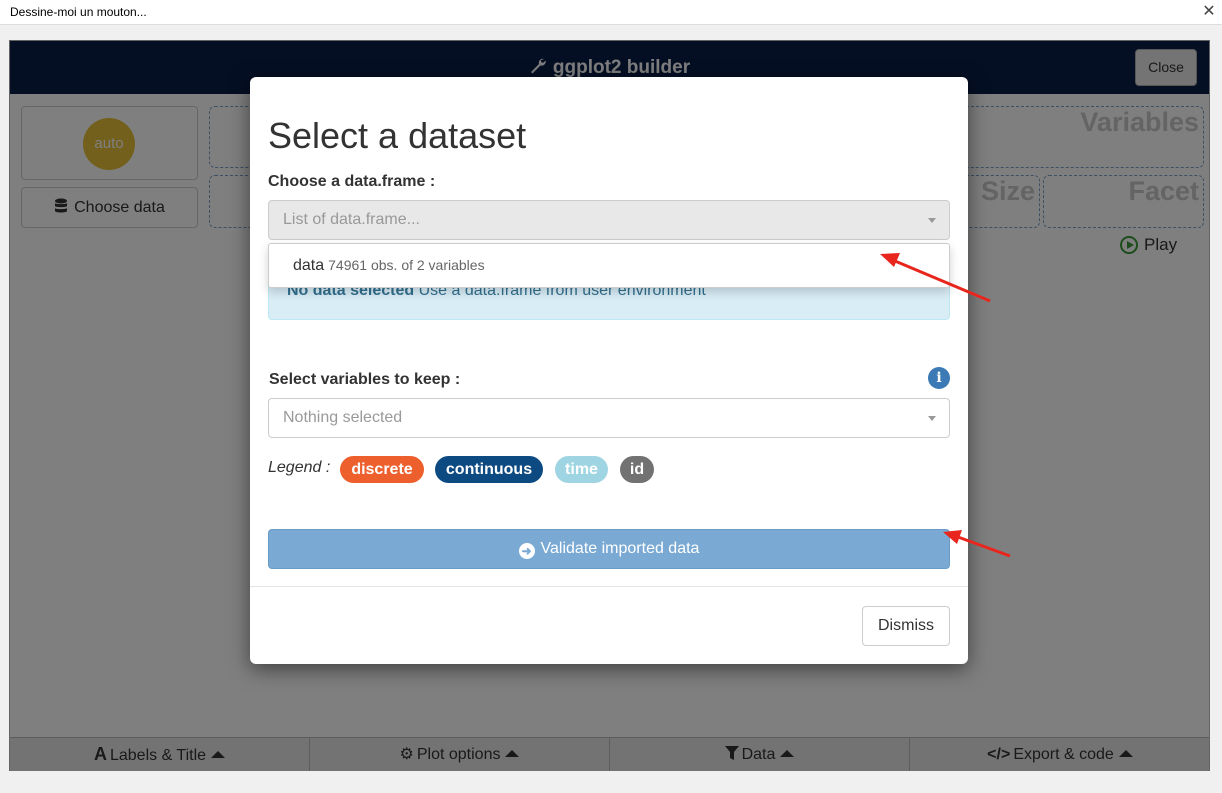 This screenshot has height=793, width=1222. What do you see at coordinates (382, 469) in the screenshot?
I see `badge-discrete: discrete` at bounding box center [382, 469].